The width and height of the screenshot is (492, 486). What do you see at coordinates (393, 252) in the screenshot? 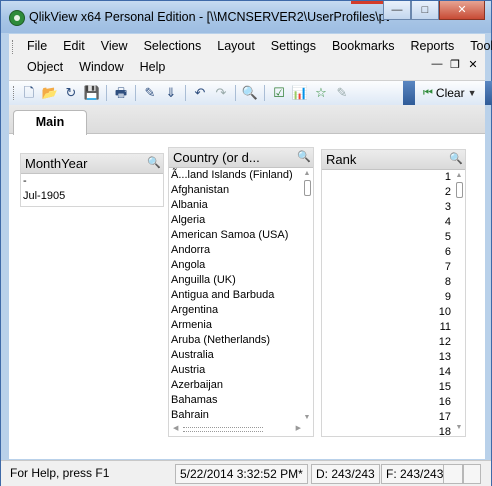
I see `list-item: 6` at bounding box center [393, 252].